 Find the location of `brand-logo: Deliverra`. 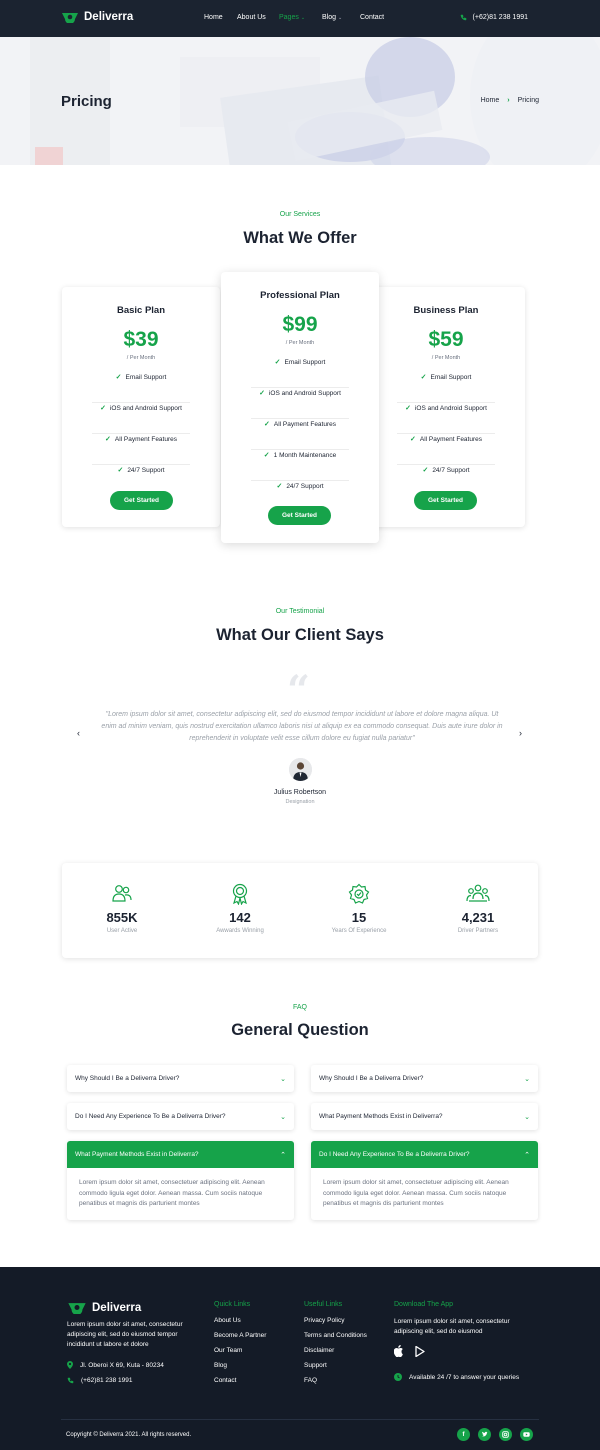

brand-logo: Deliverra is located at coordinates (97, 17).